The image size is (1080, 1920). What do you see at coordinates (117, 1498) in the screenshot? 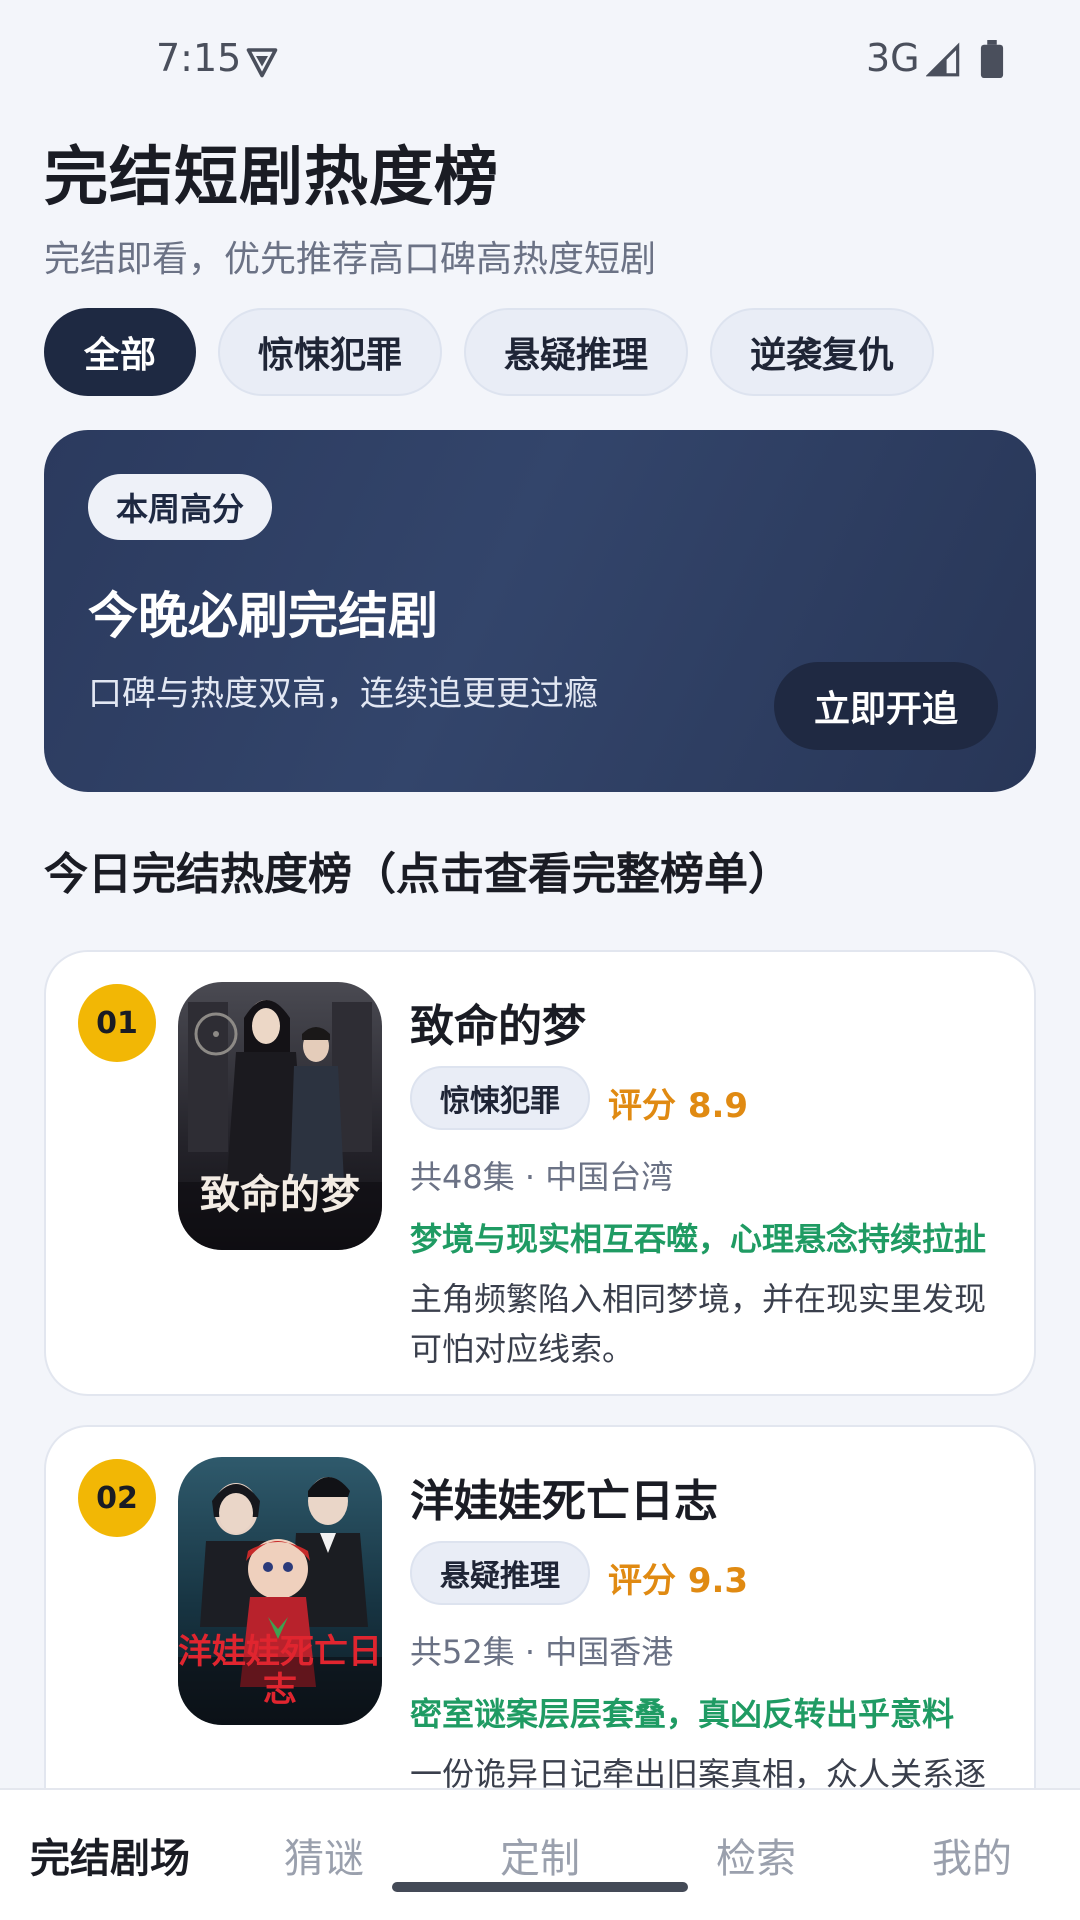
I see `rank-badge: 02` at bounding box center [117, 1498].